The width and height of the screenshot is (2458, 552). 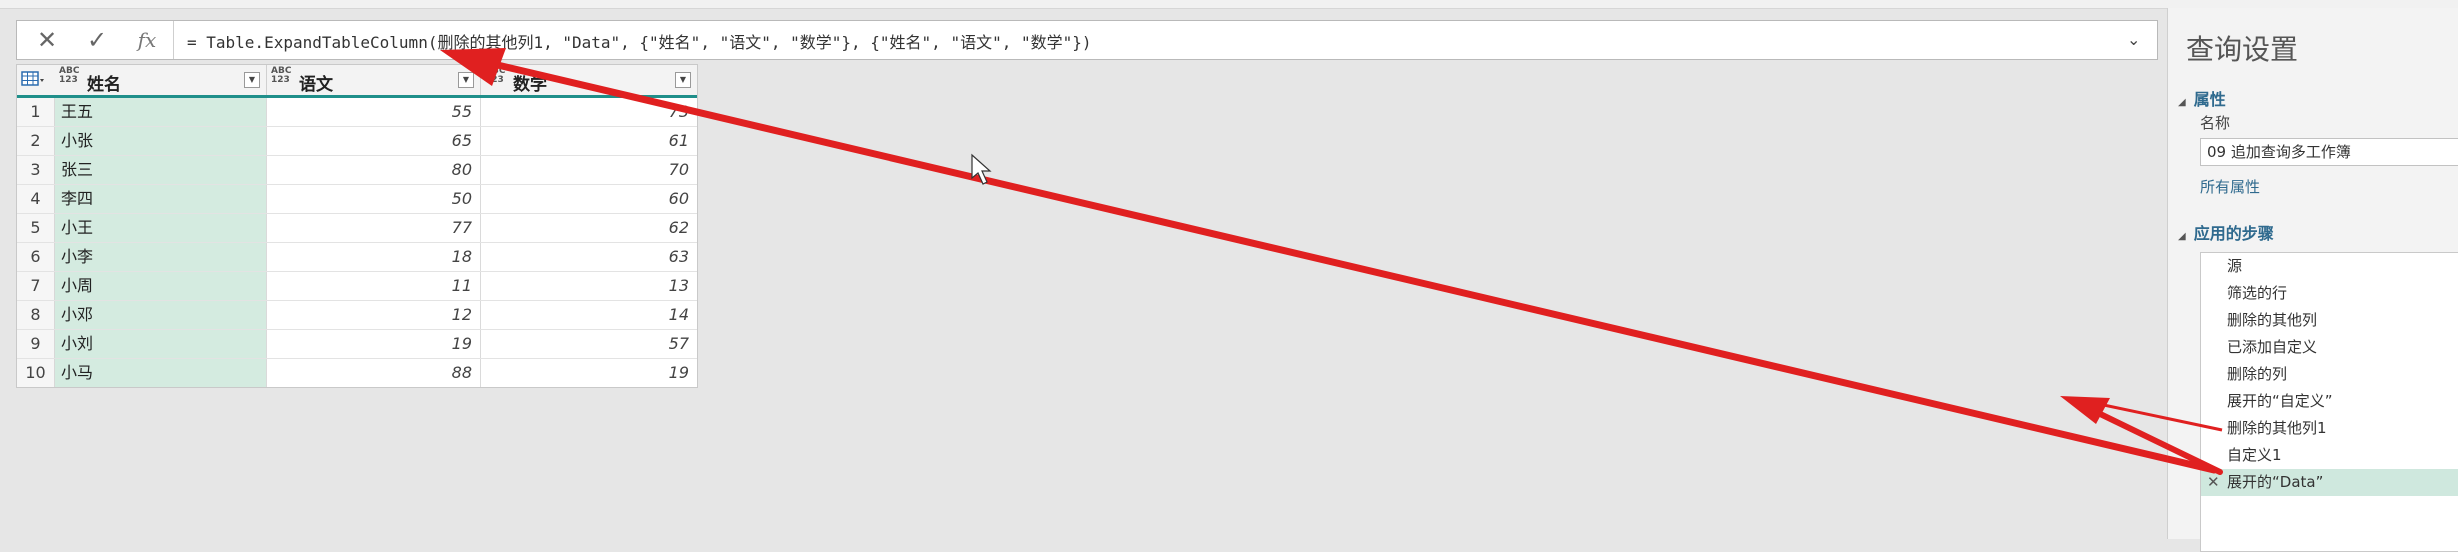 I want to click on commit-icon: ✓, so click(x=97, y=40).